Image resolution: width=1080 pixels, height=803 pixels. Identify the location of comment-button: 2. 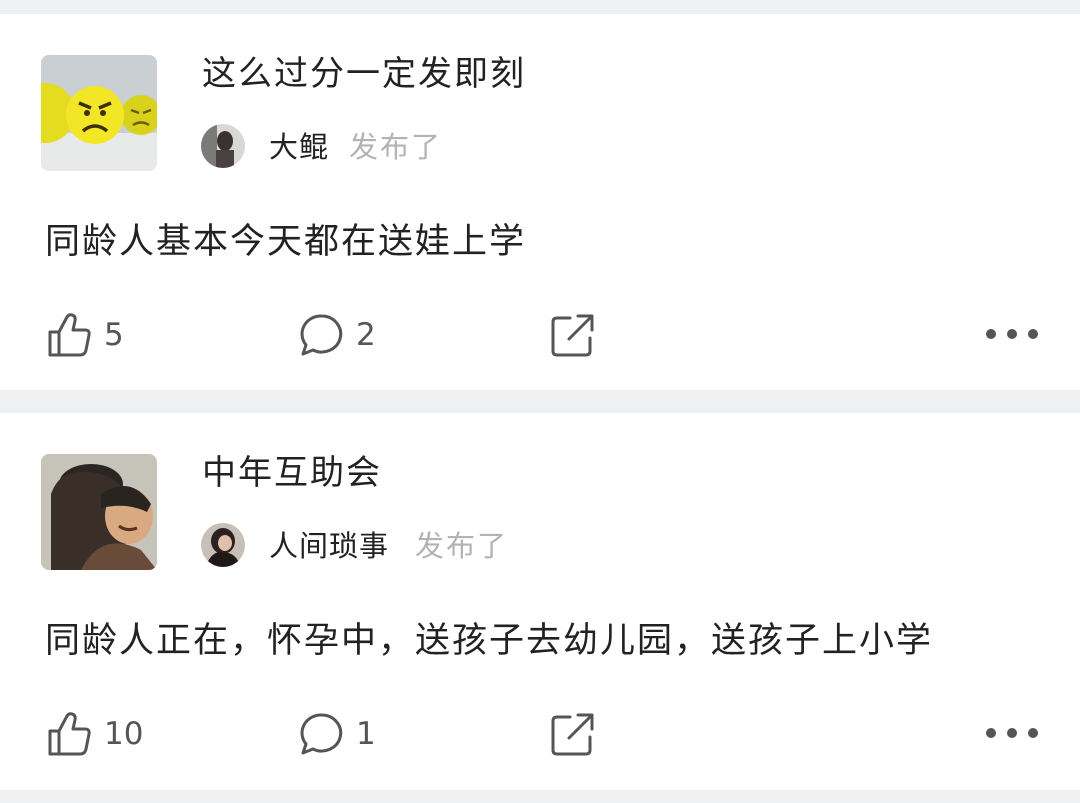
(337, 335).